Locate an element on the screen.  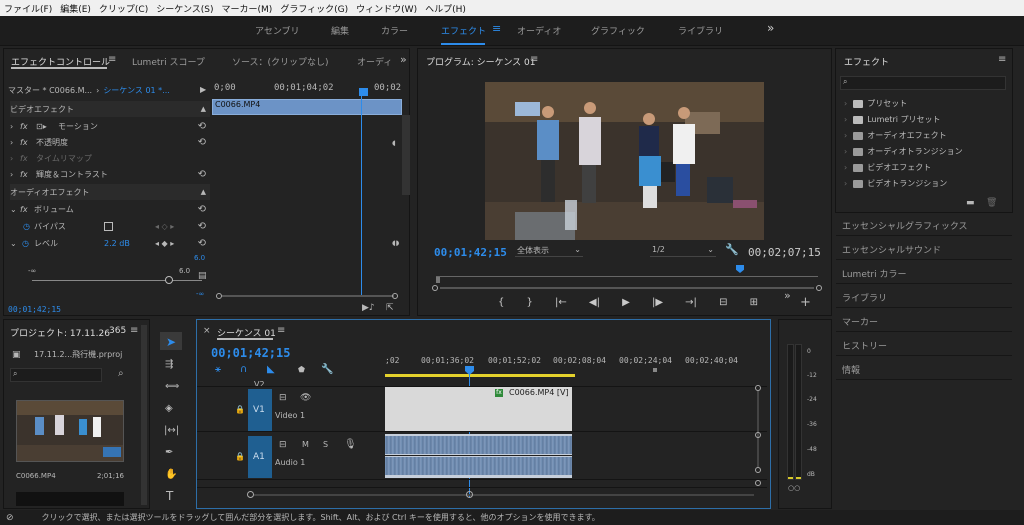
marker-icon: ⬟ is located at coordinates (301, 370).